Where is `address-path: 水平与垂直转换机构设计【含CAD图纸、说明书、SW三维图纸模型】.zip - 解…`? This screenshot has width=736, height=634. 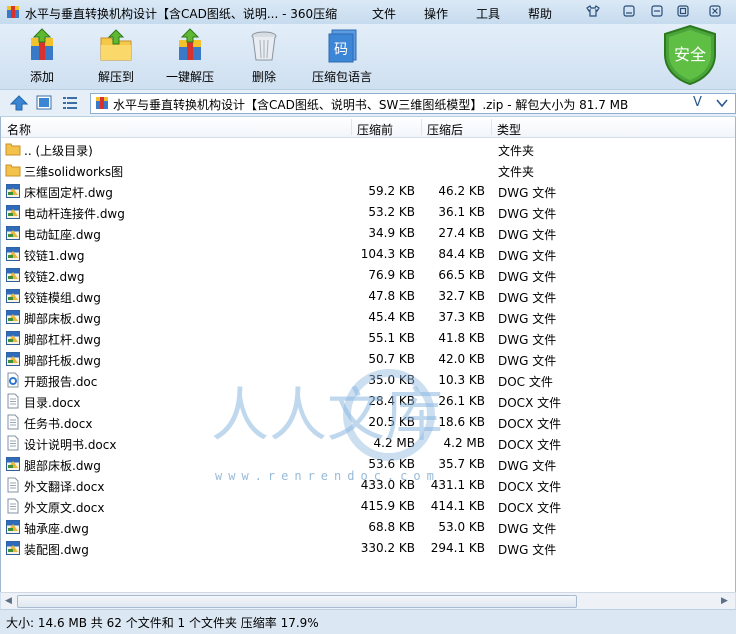
address-path: 水平与垂直转换机构设计【含CAD图纸、说明书、SW三维图纸模型】.zip - 解… is located at coordinates (371, 105).